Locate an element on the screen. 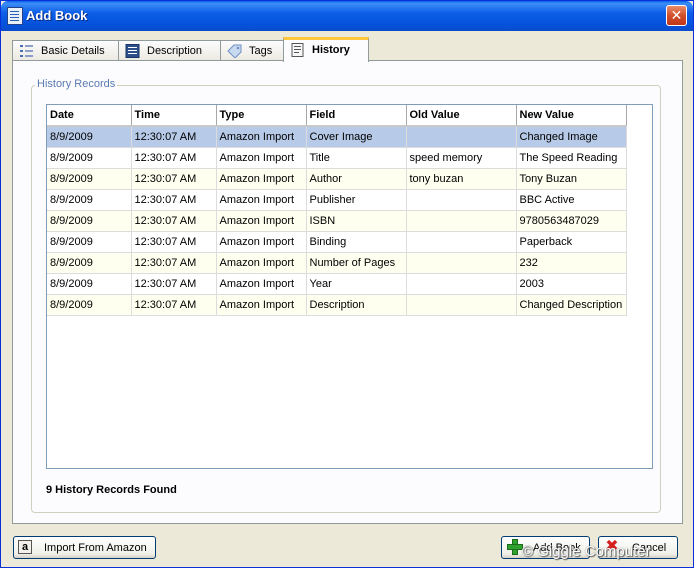 The image size is (694, 568). column-header-date: Date is located at coordinates (89, 116).